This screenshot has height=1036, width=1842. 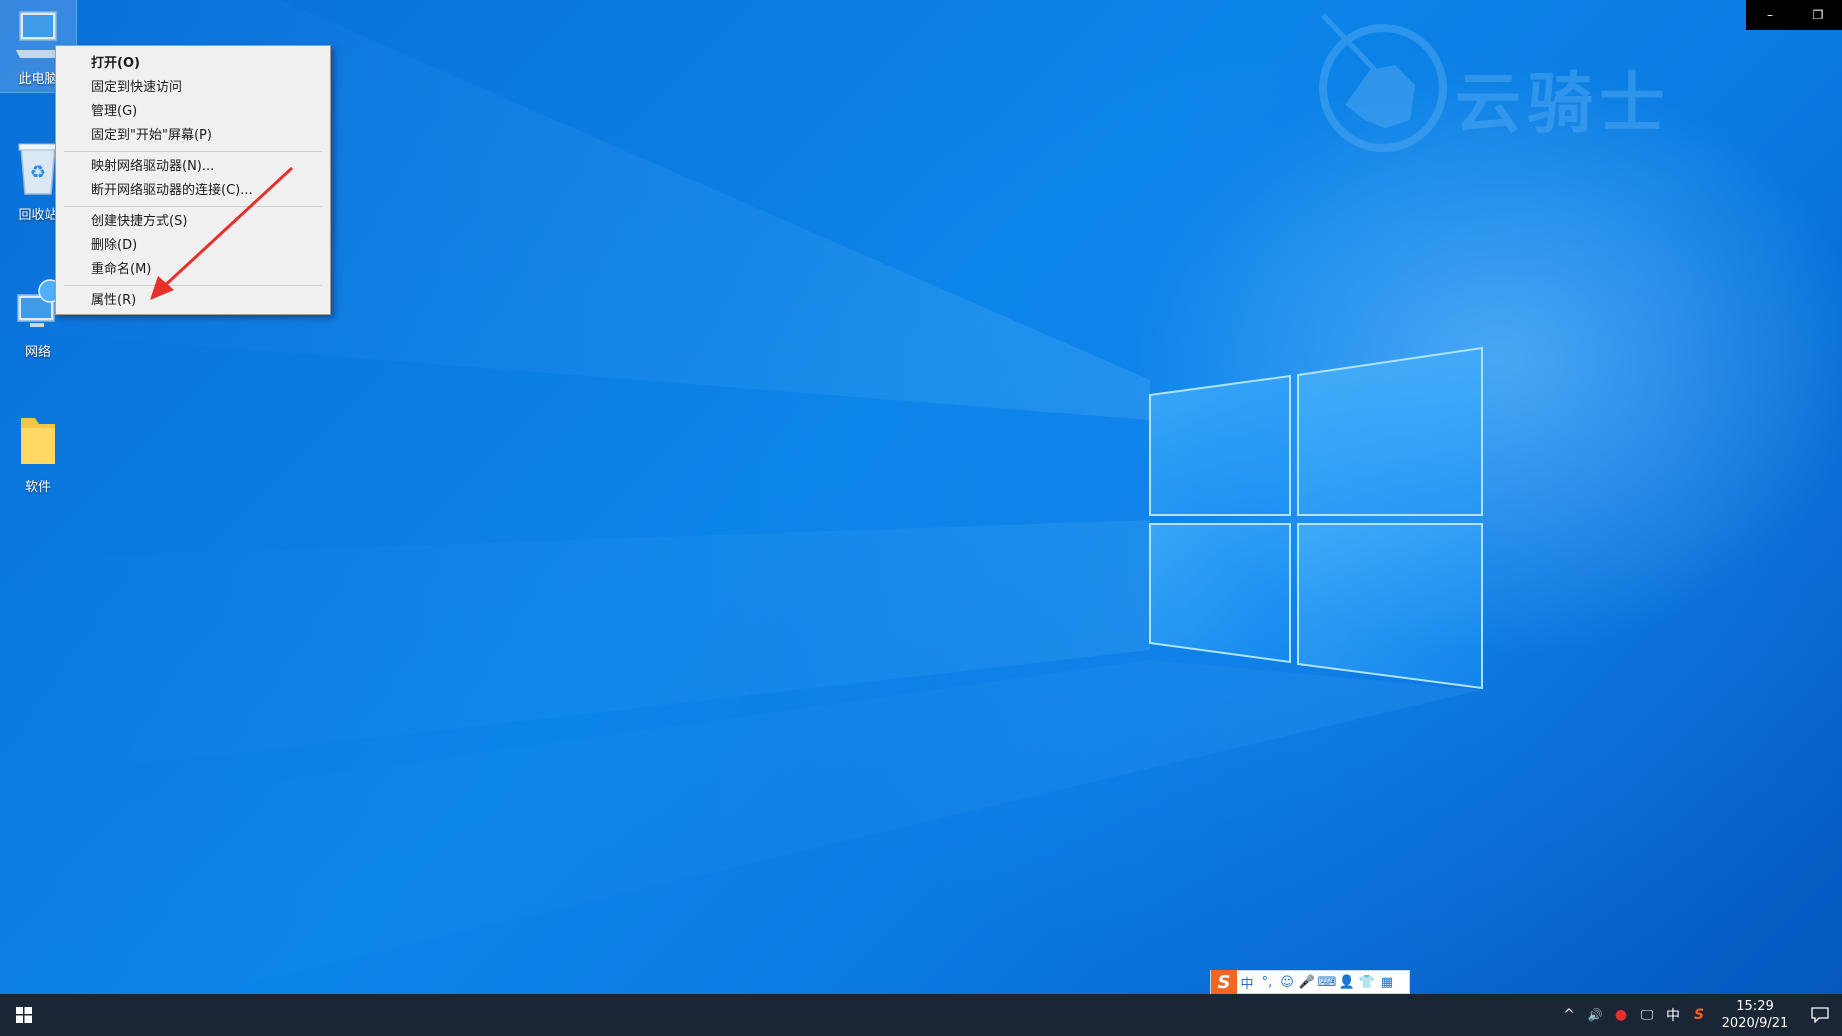 I want to click on windows-start-icon, so click(x=24, y=1015).